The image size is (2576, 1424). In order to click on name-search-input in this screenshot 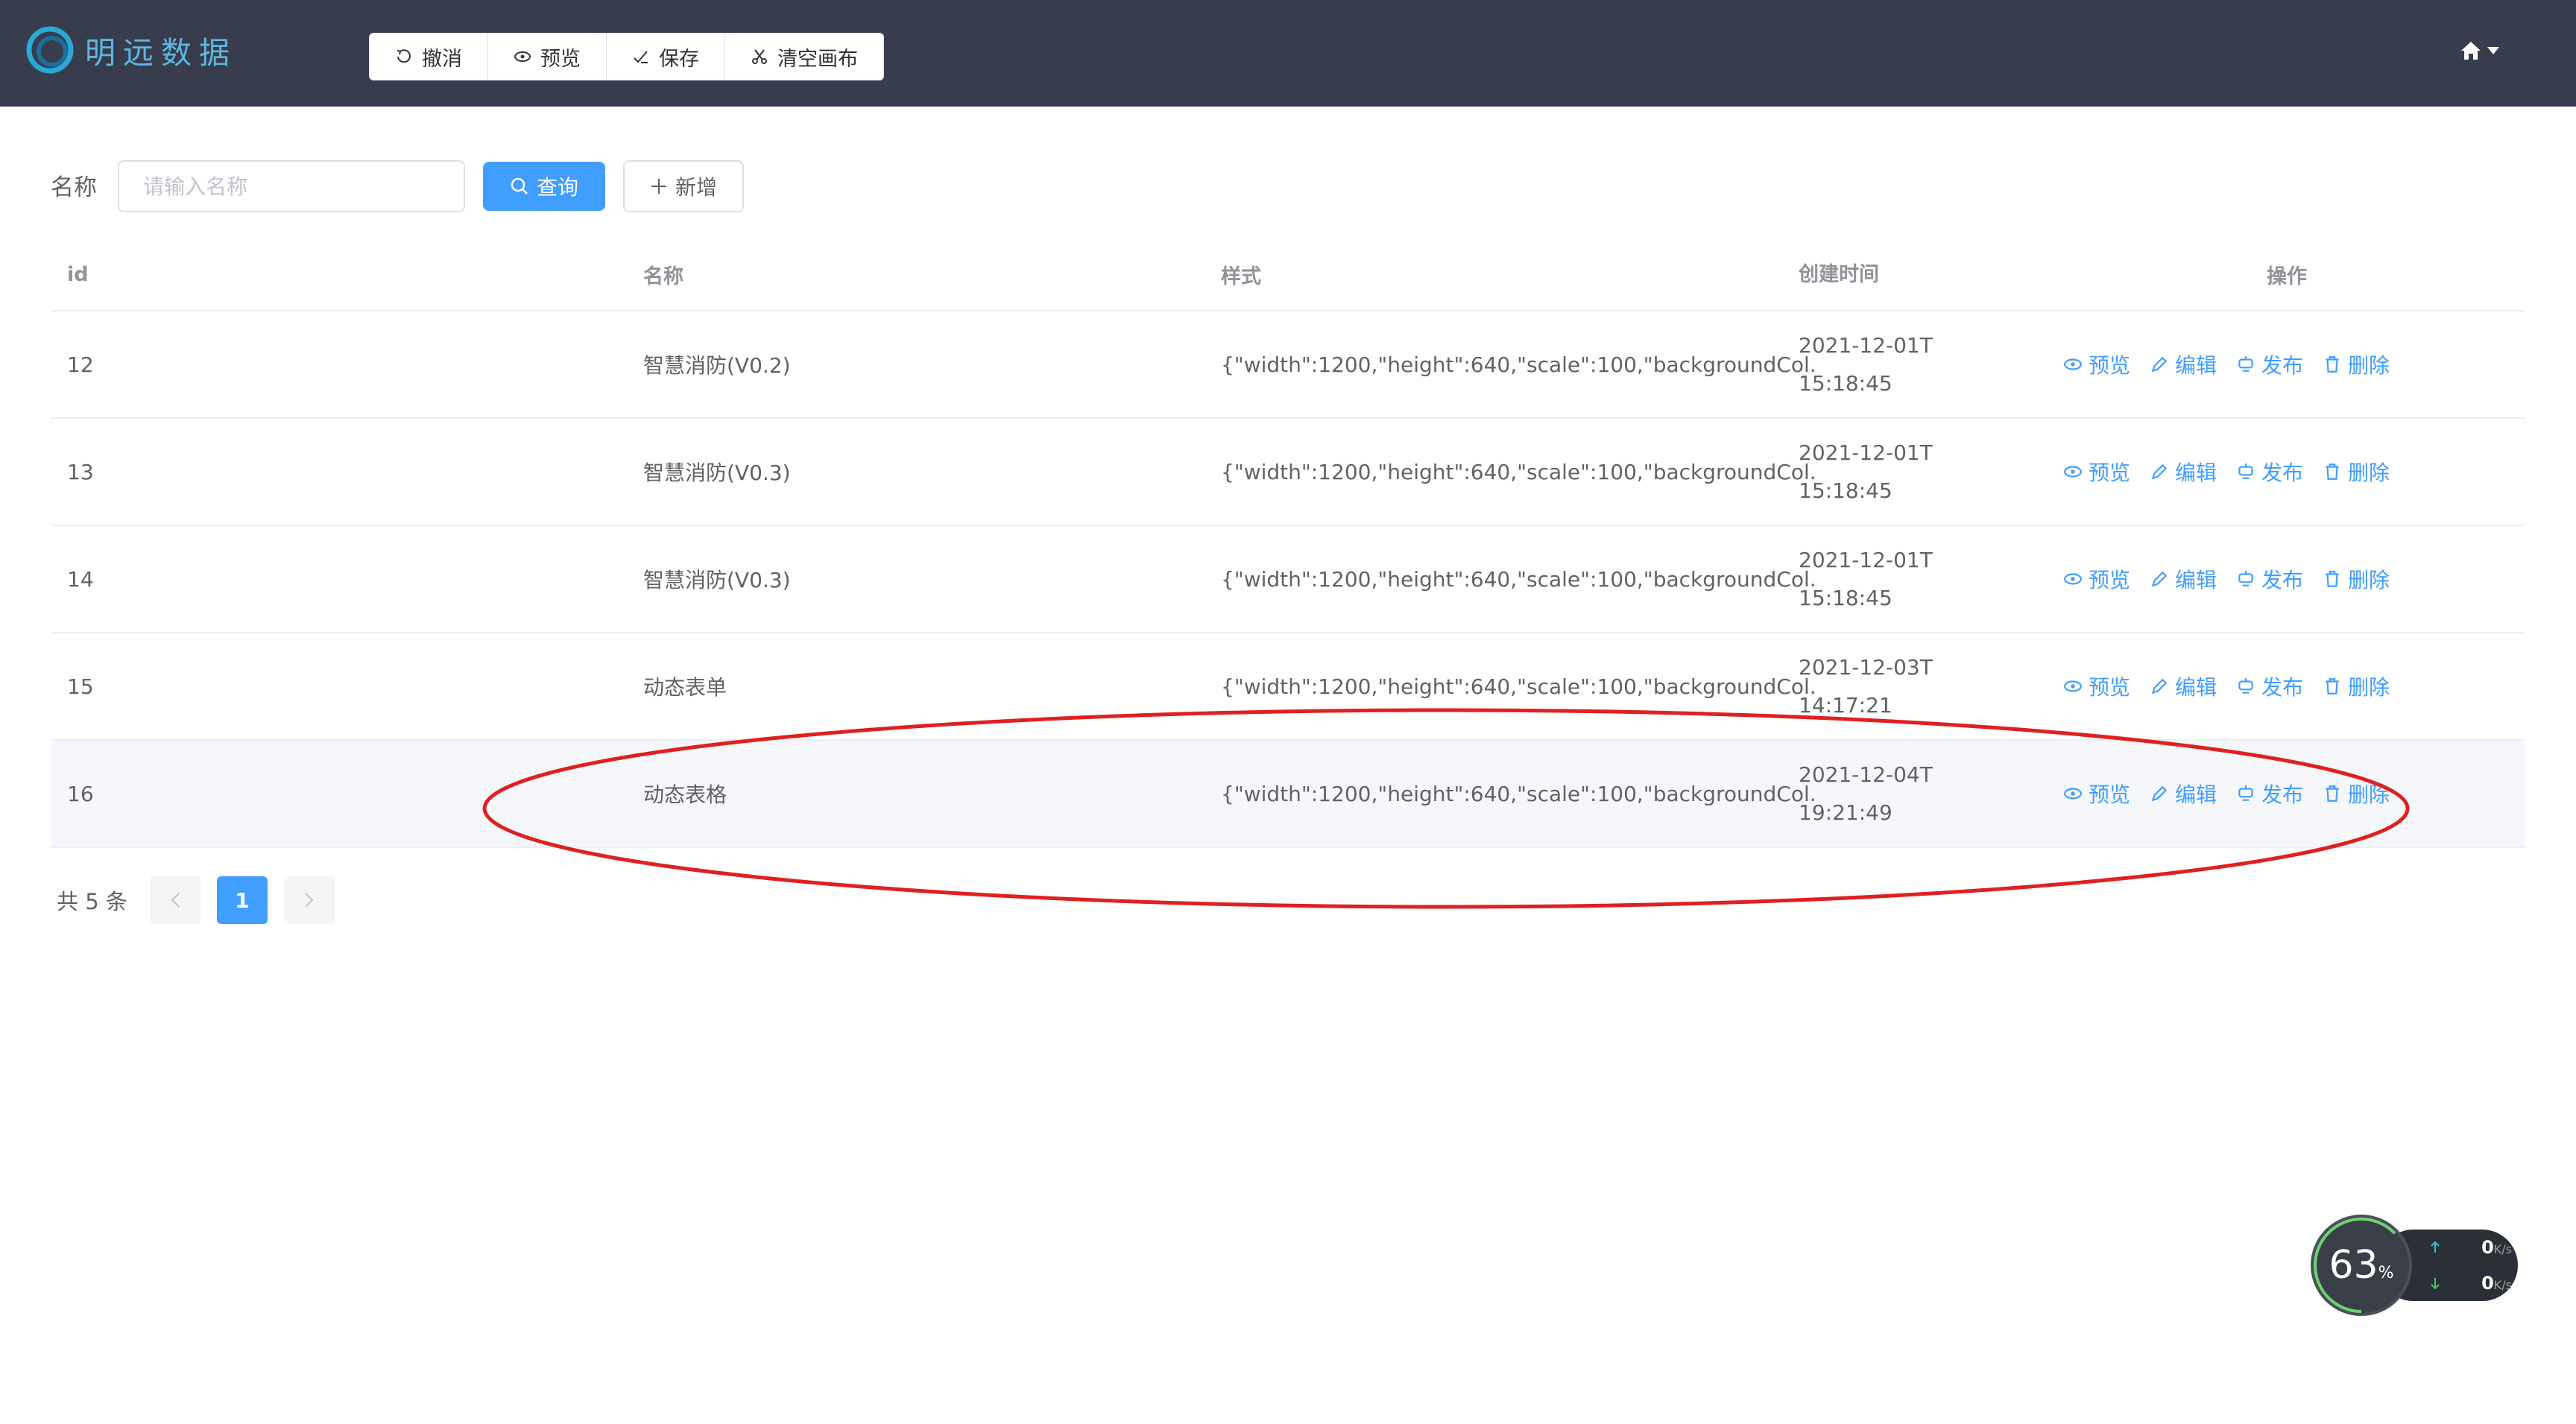, I will do `click(291, 186)`.